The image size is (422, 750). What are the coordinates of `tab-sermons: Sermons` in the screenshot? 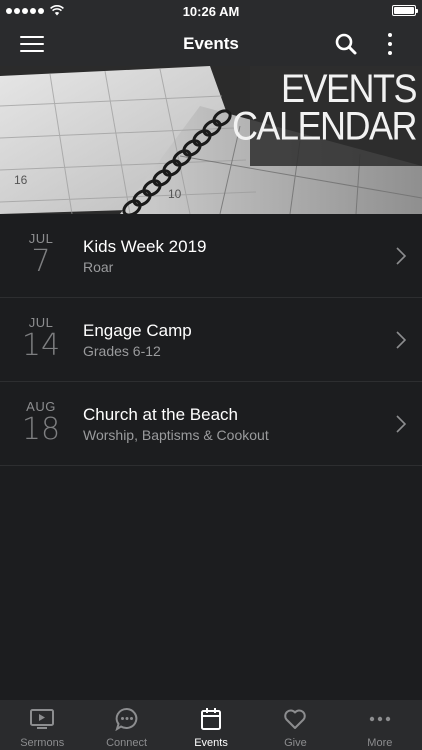 It's located at (42, 725).